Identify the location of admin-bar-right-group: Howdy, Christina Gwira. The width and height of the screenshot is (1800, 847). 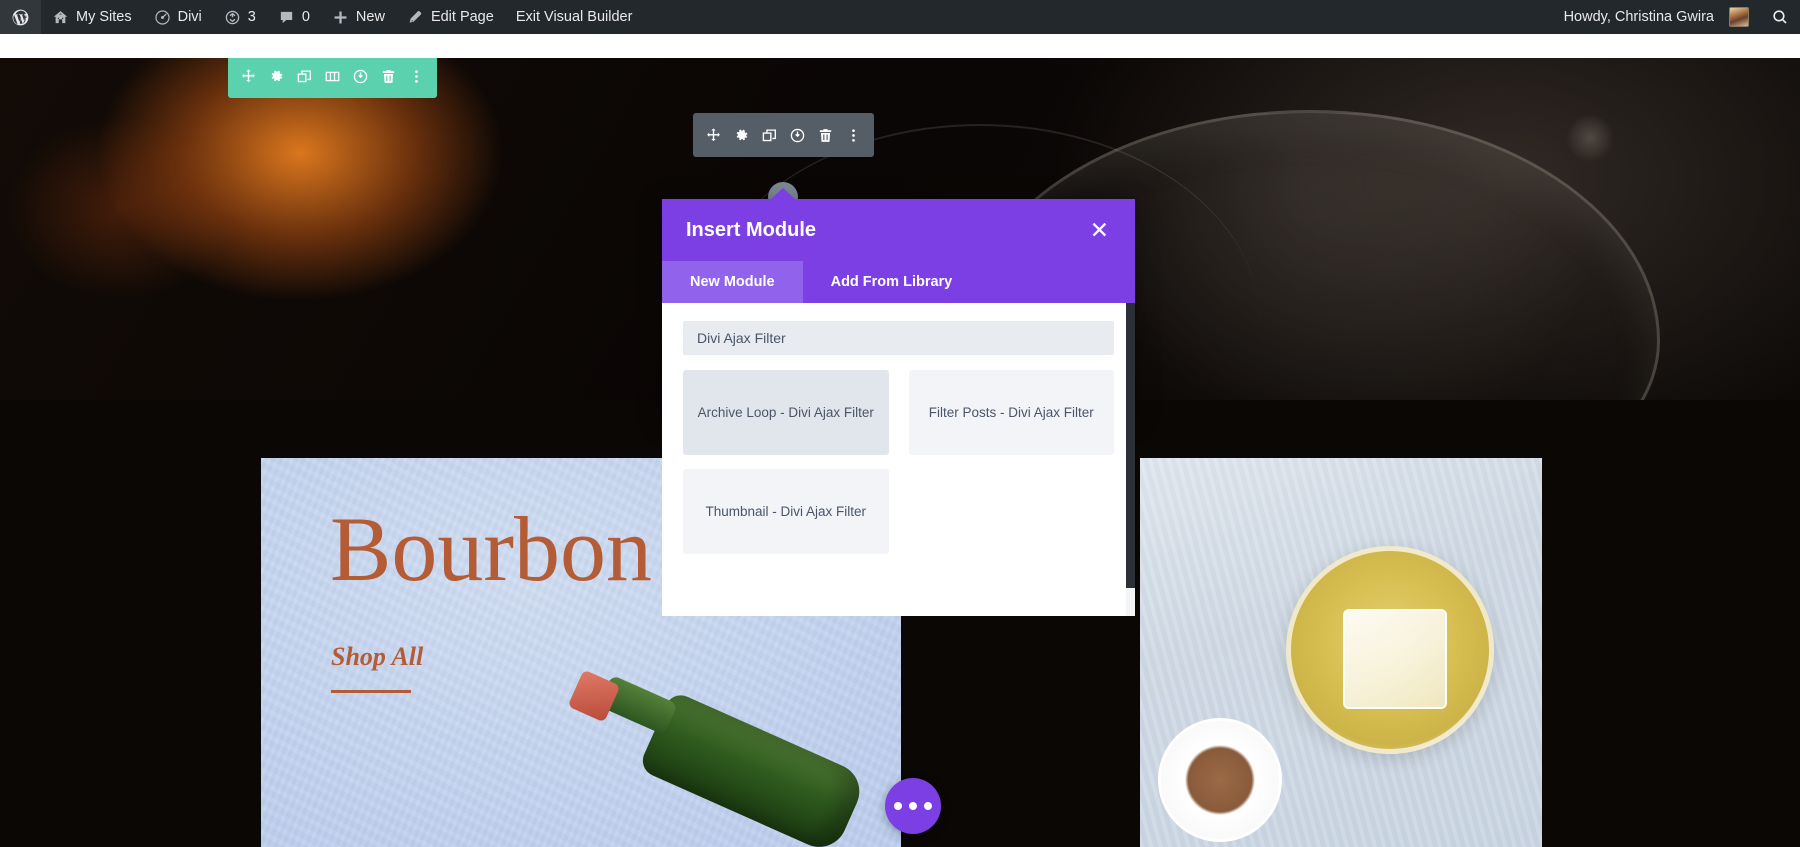
(1676, 17).